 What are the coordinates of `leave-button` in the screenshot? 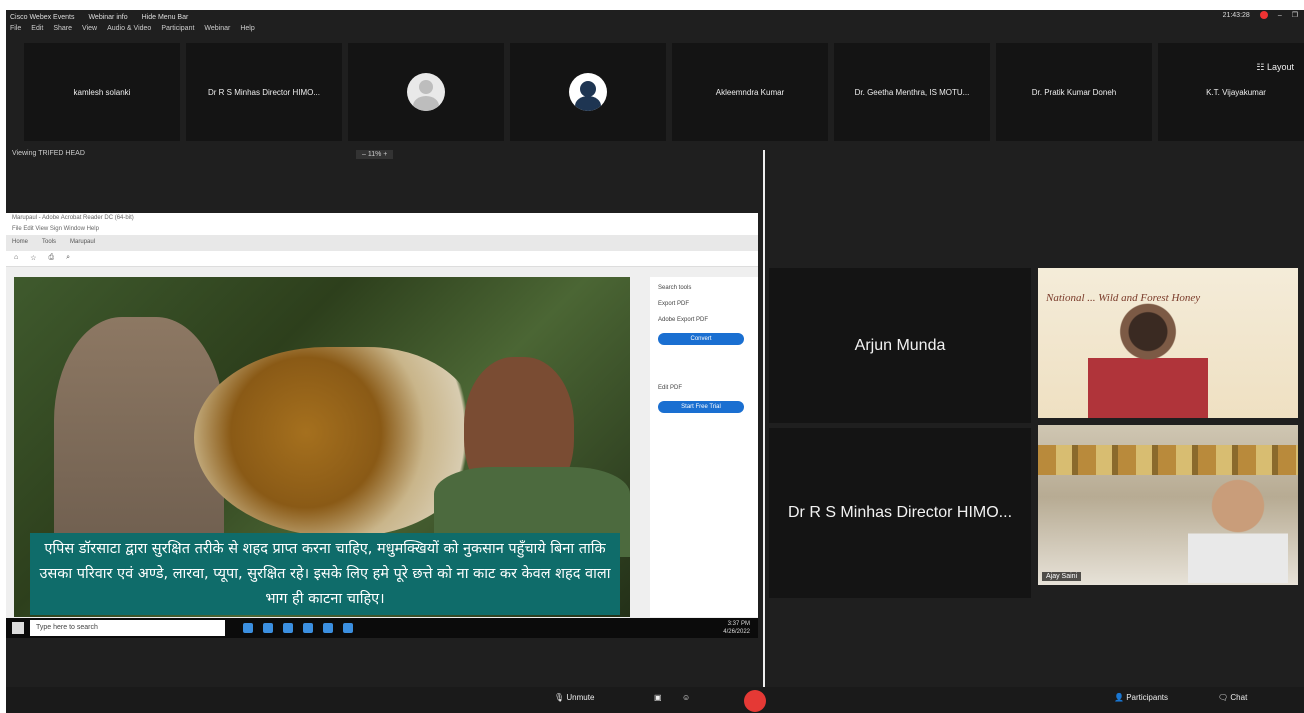 It's located at (755, 701).